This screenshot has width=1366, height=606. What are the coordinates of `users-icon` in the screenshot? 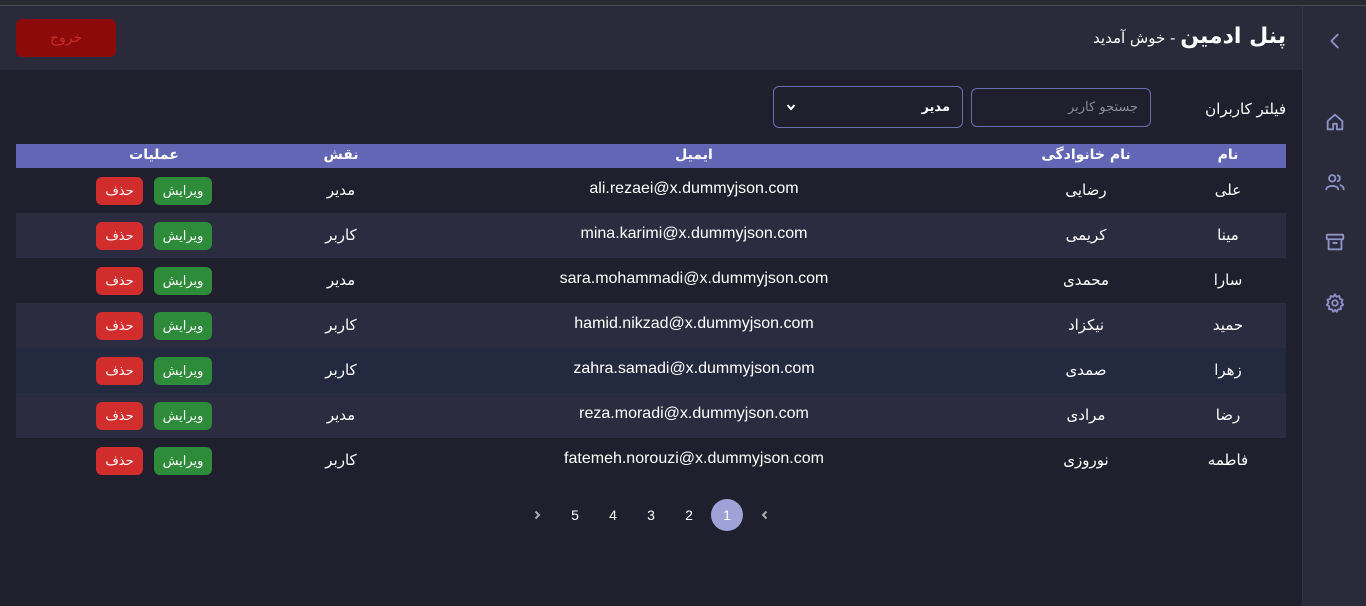 It's located at (1335, 182).